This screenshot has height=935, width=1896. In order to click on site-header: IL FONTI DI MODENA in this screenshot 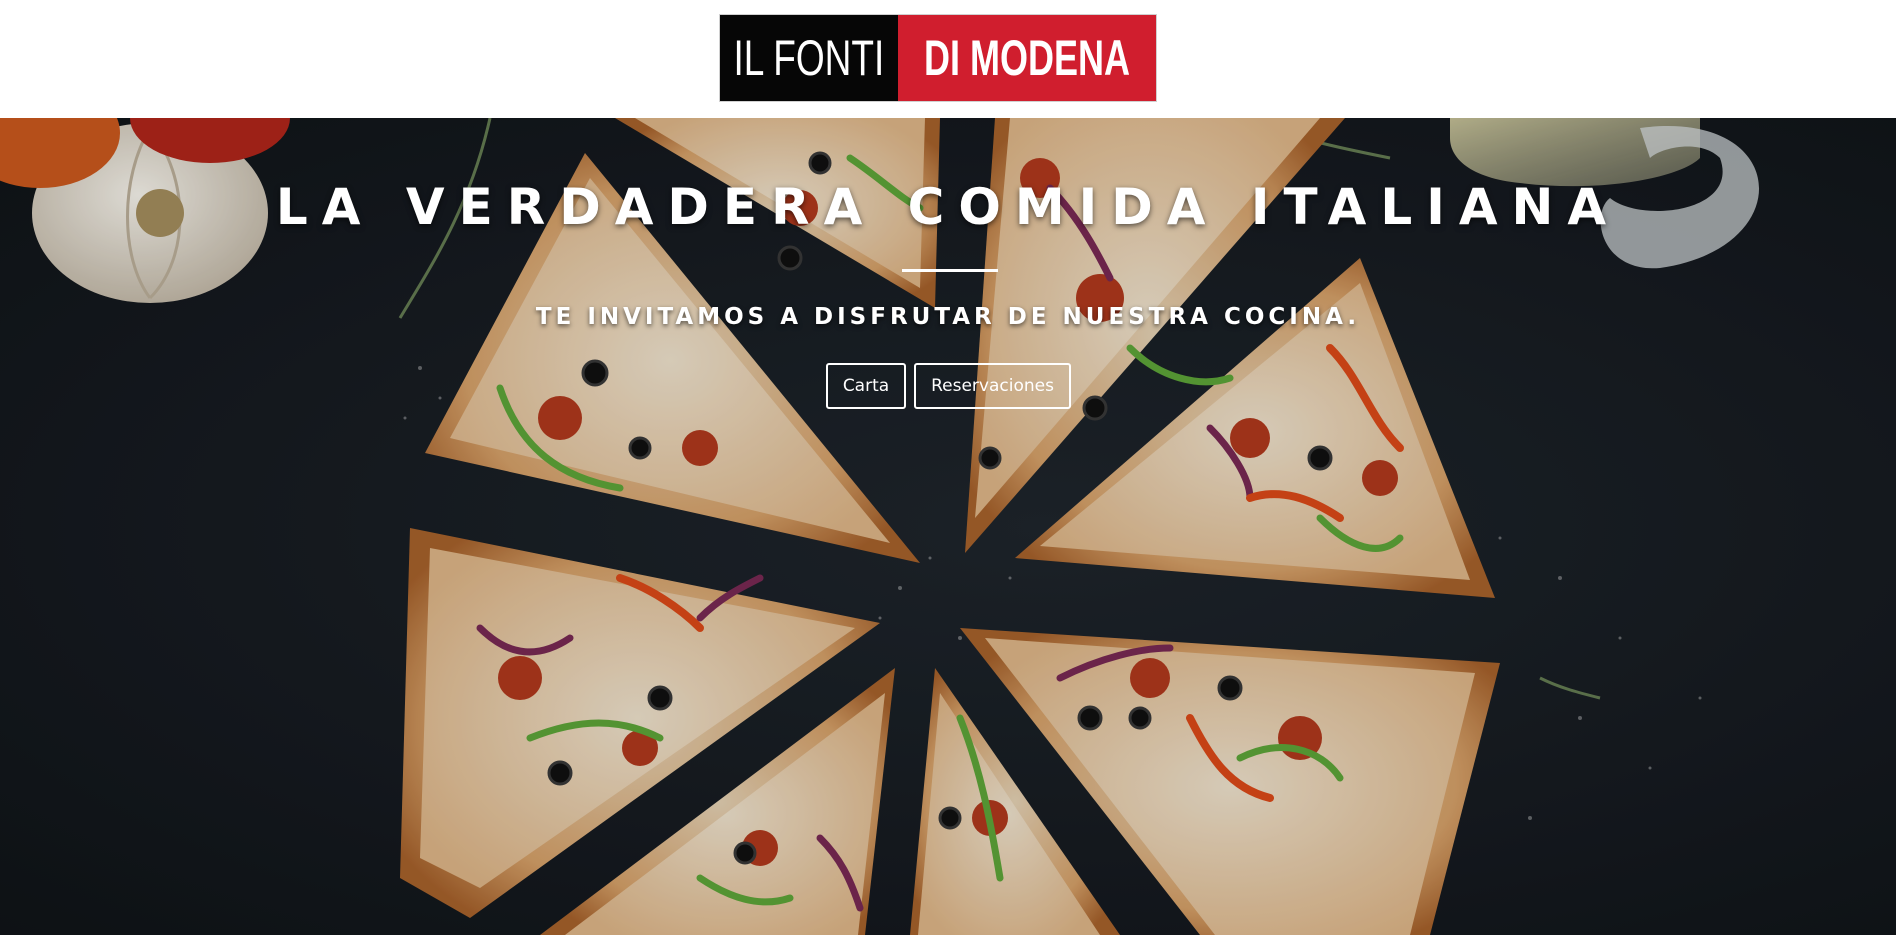, I will do `click(948, 59)`.